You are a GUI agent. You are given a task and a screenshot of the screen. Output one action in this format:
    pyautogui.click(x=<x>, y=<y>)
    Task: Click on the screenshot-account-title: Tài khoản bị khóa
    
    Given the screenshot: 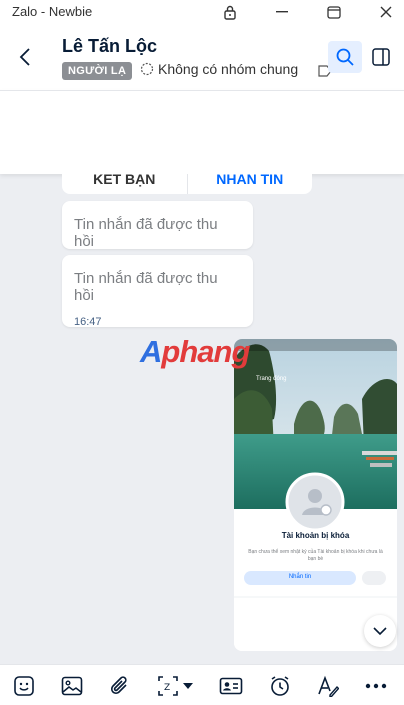 What is the action you would take?
    pyautogui.click(x=315, y=535)
    